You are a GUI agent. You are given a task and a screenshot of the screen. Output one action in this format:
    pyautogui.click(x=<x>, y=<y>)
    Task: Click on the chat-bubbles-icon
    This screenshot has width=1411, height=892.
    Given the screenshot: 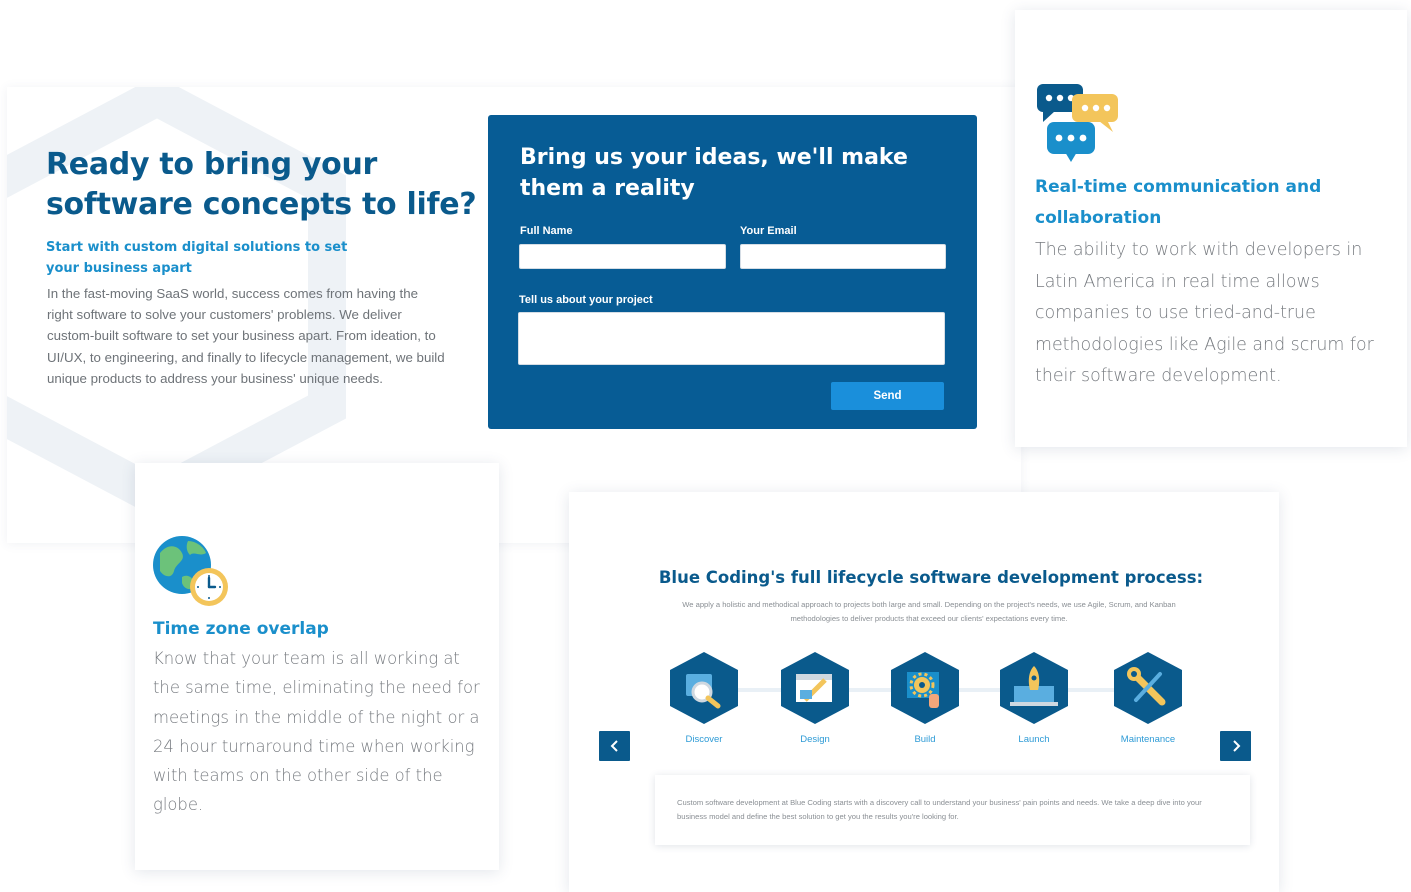 What is the action you would take?
    pyautogui.click(x=1077, y=123)
    